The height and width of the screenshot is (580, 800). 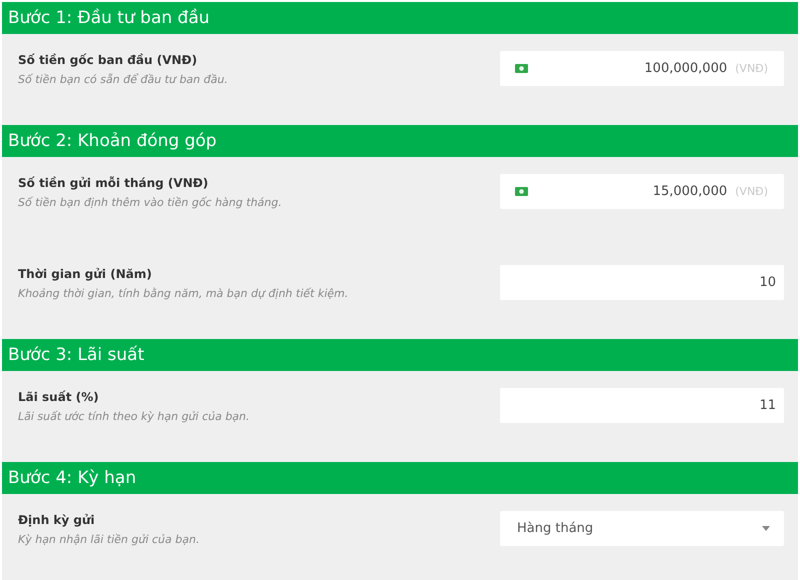 What do you see at coordinates (400, 355) in the screenshot?
I see `section-header: Bước 3: Lãi suất` at bounding box center [400, 355].